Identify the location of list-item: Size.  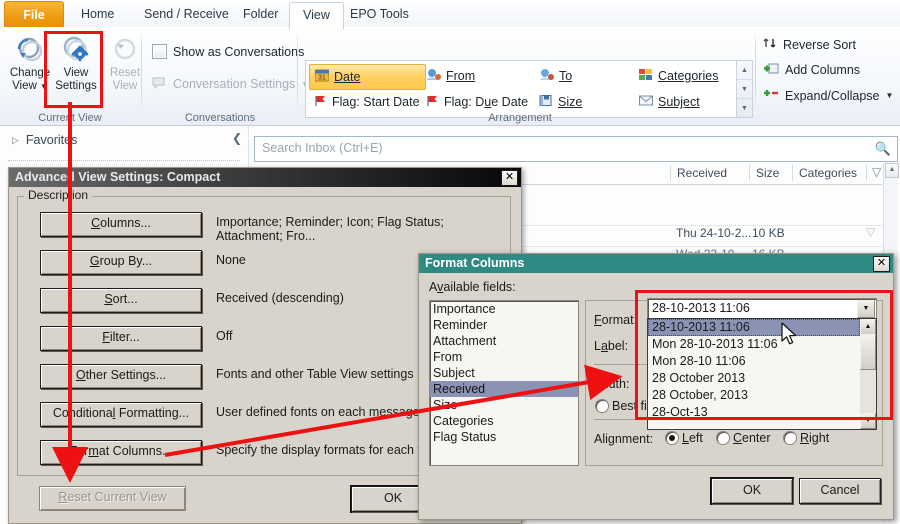
(504, 405).